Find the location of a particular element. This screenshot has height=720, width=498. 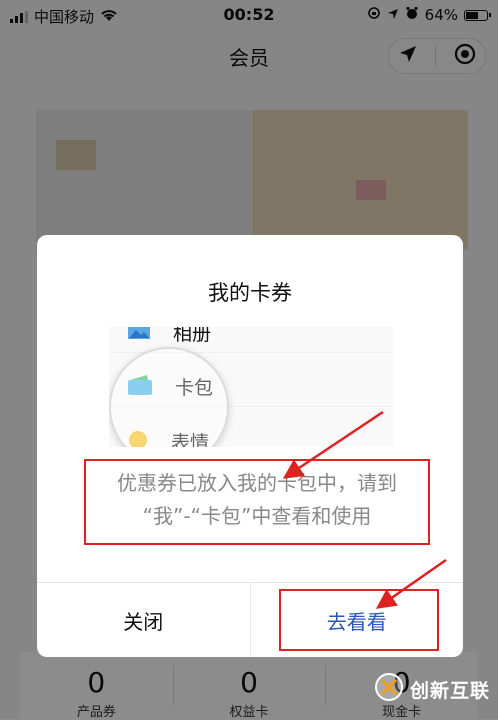

watermark: 创新互联 is located at coordinates (432, 689).